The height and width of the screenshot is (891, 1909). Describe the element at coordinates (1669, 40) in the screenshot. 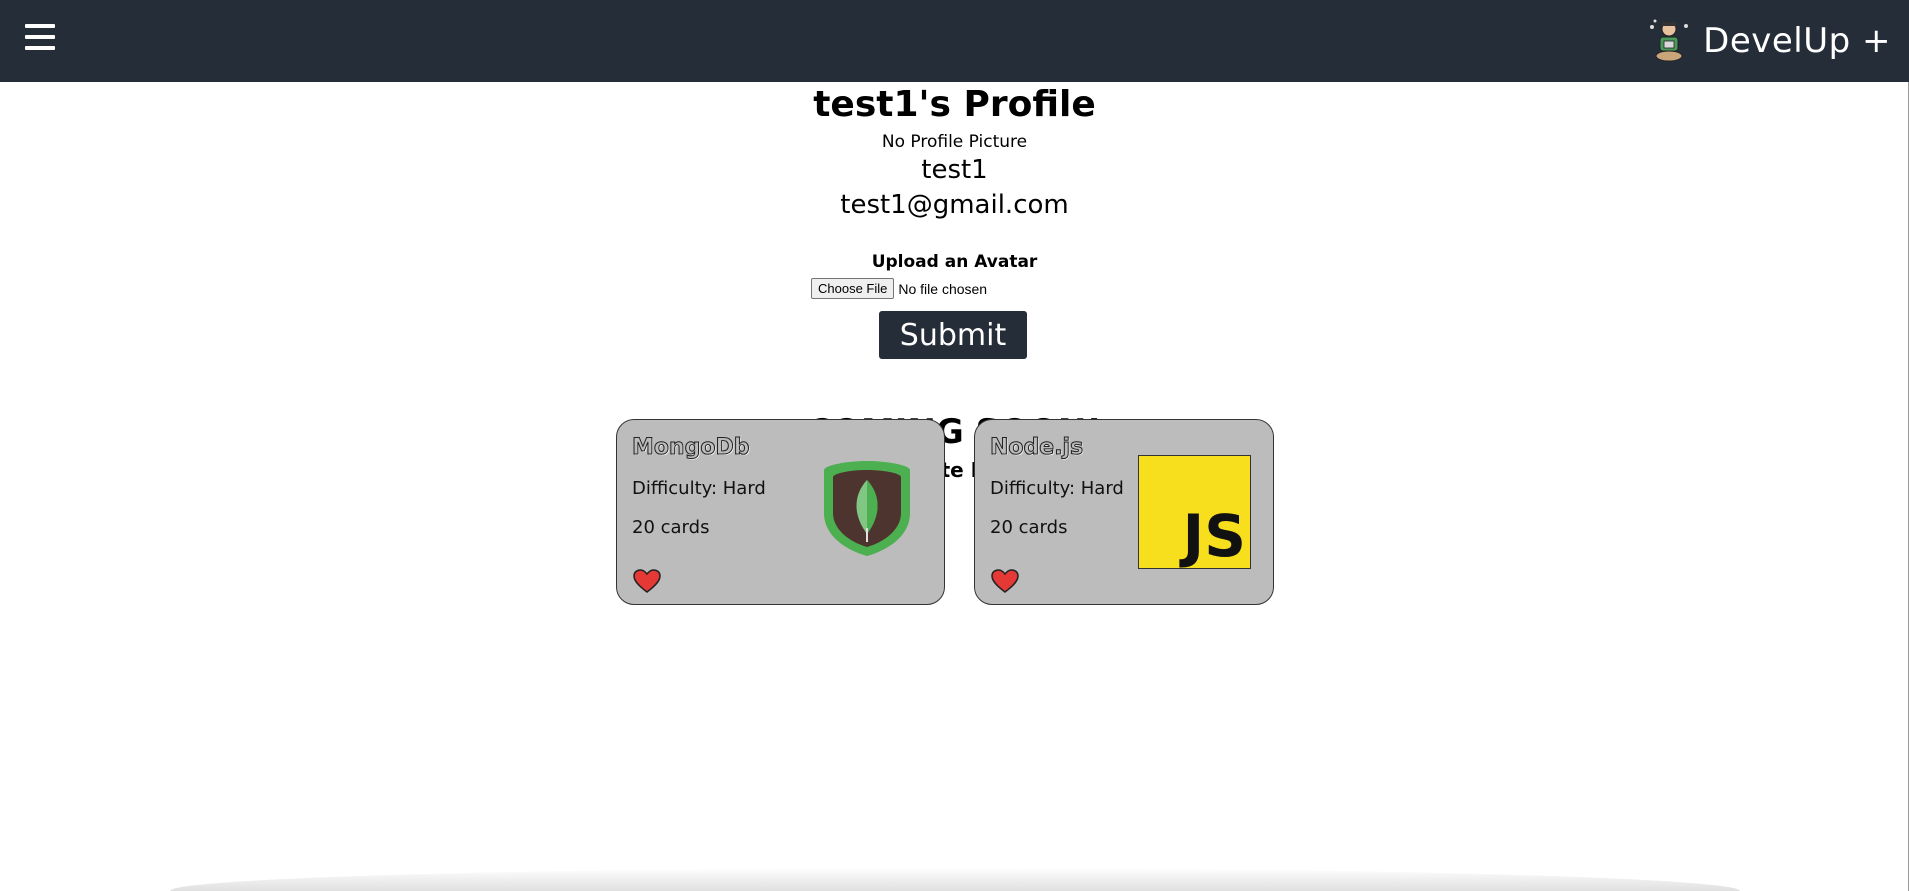

I see `developer-mascot-icon` at that location.